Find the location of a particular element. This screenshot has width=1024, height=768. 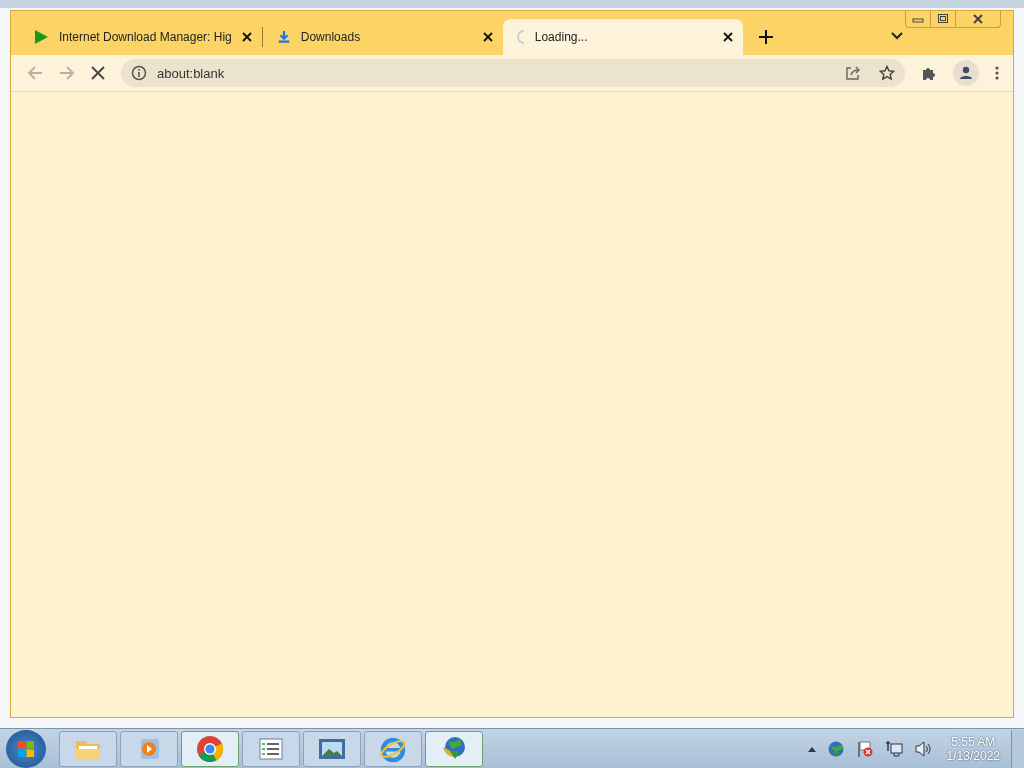

windows-logo-icon is located at coordinates (26, 748).